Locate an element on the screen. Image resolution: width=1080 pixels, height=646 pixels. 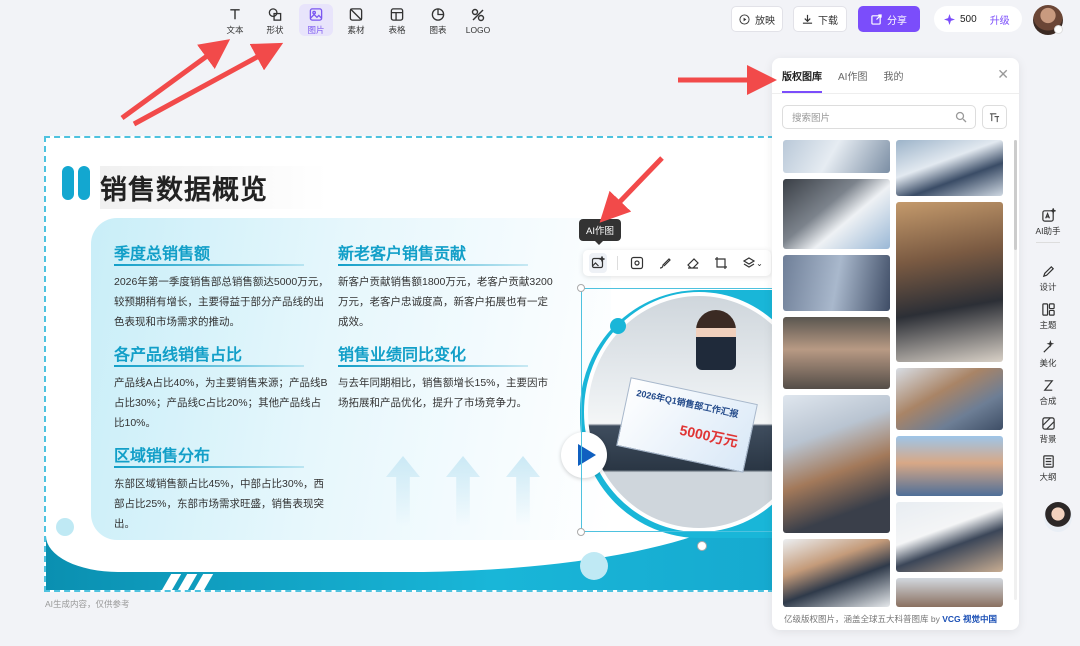
crop-icon is located at coordinates (720, 263).